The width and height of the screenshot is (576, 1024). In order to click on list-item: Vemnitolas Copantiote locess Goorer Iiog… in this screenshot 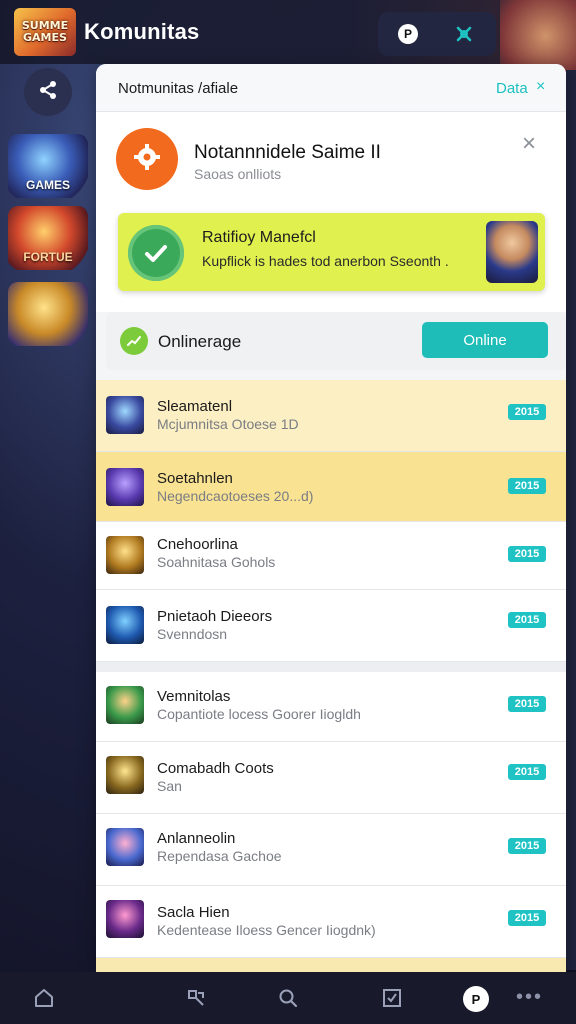, I will do `click(331, 707)`.